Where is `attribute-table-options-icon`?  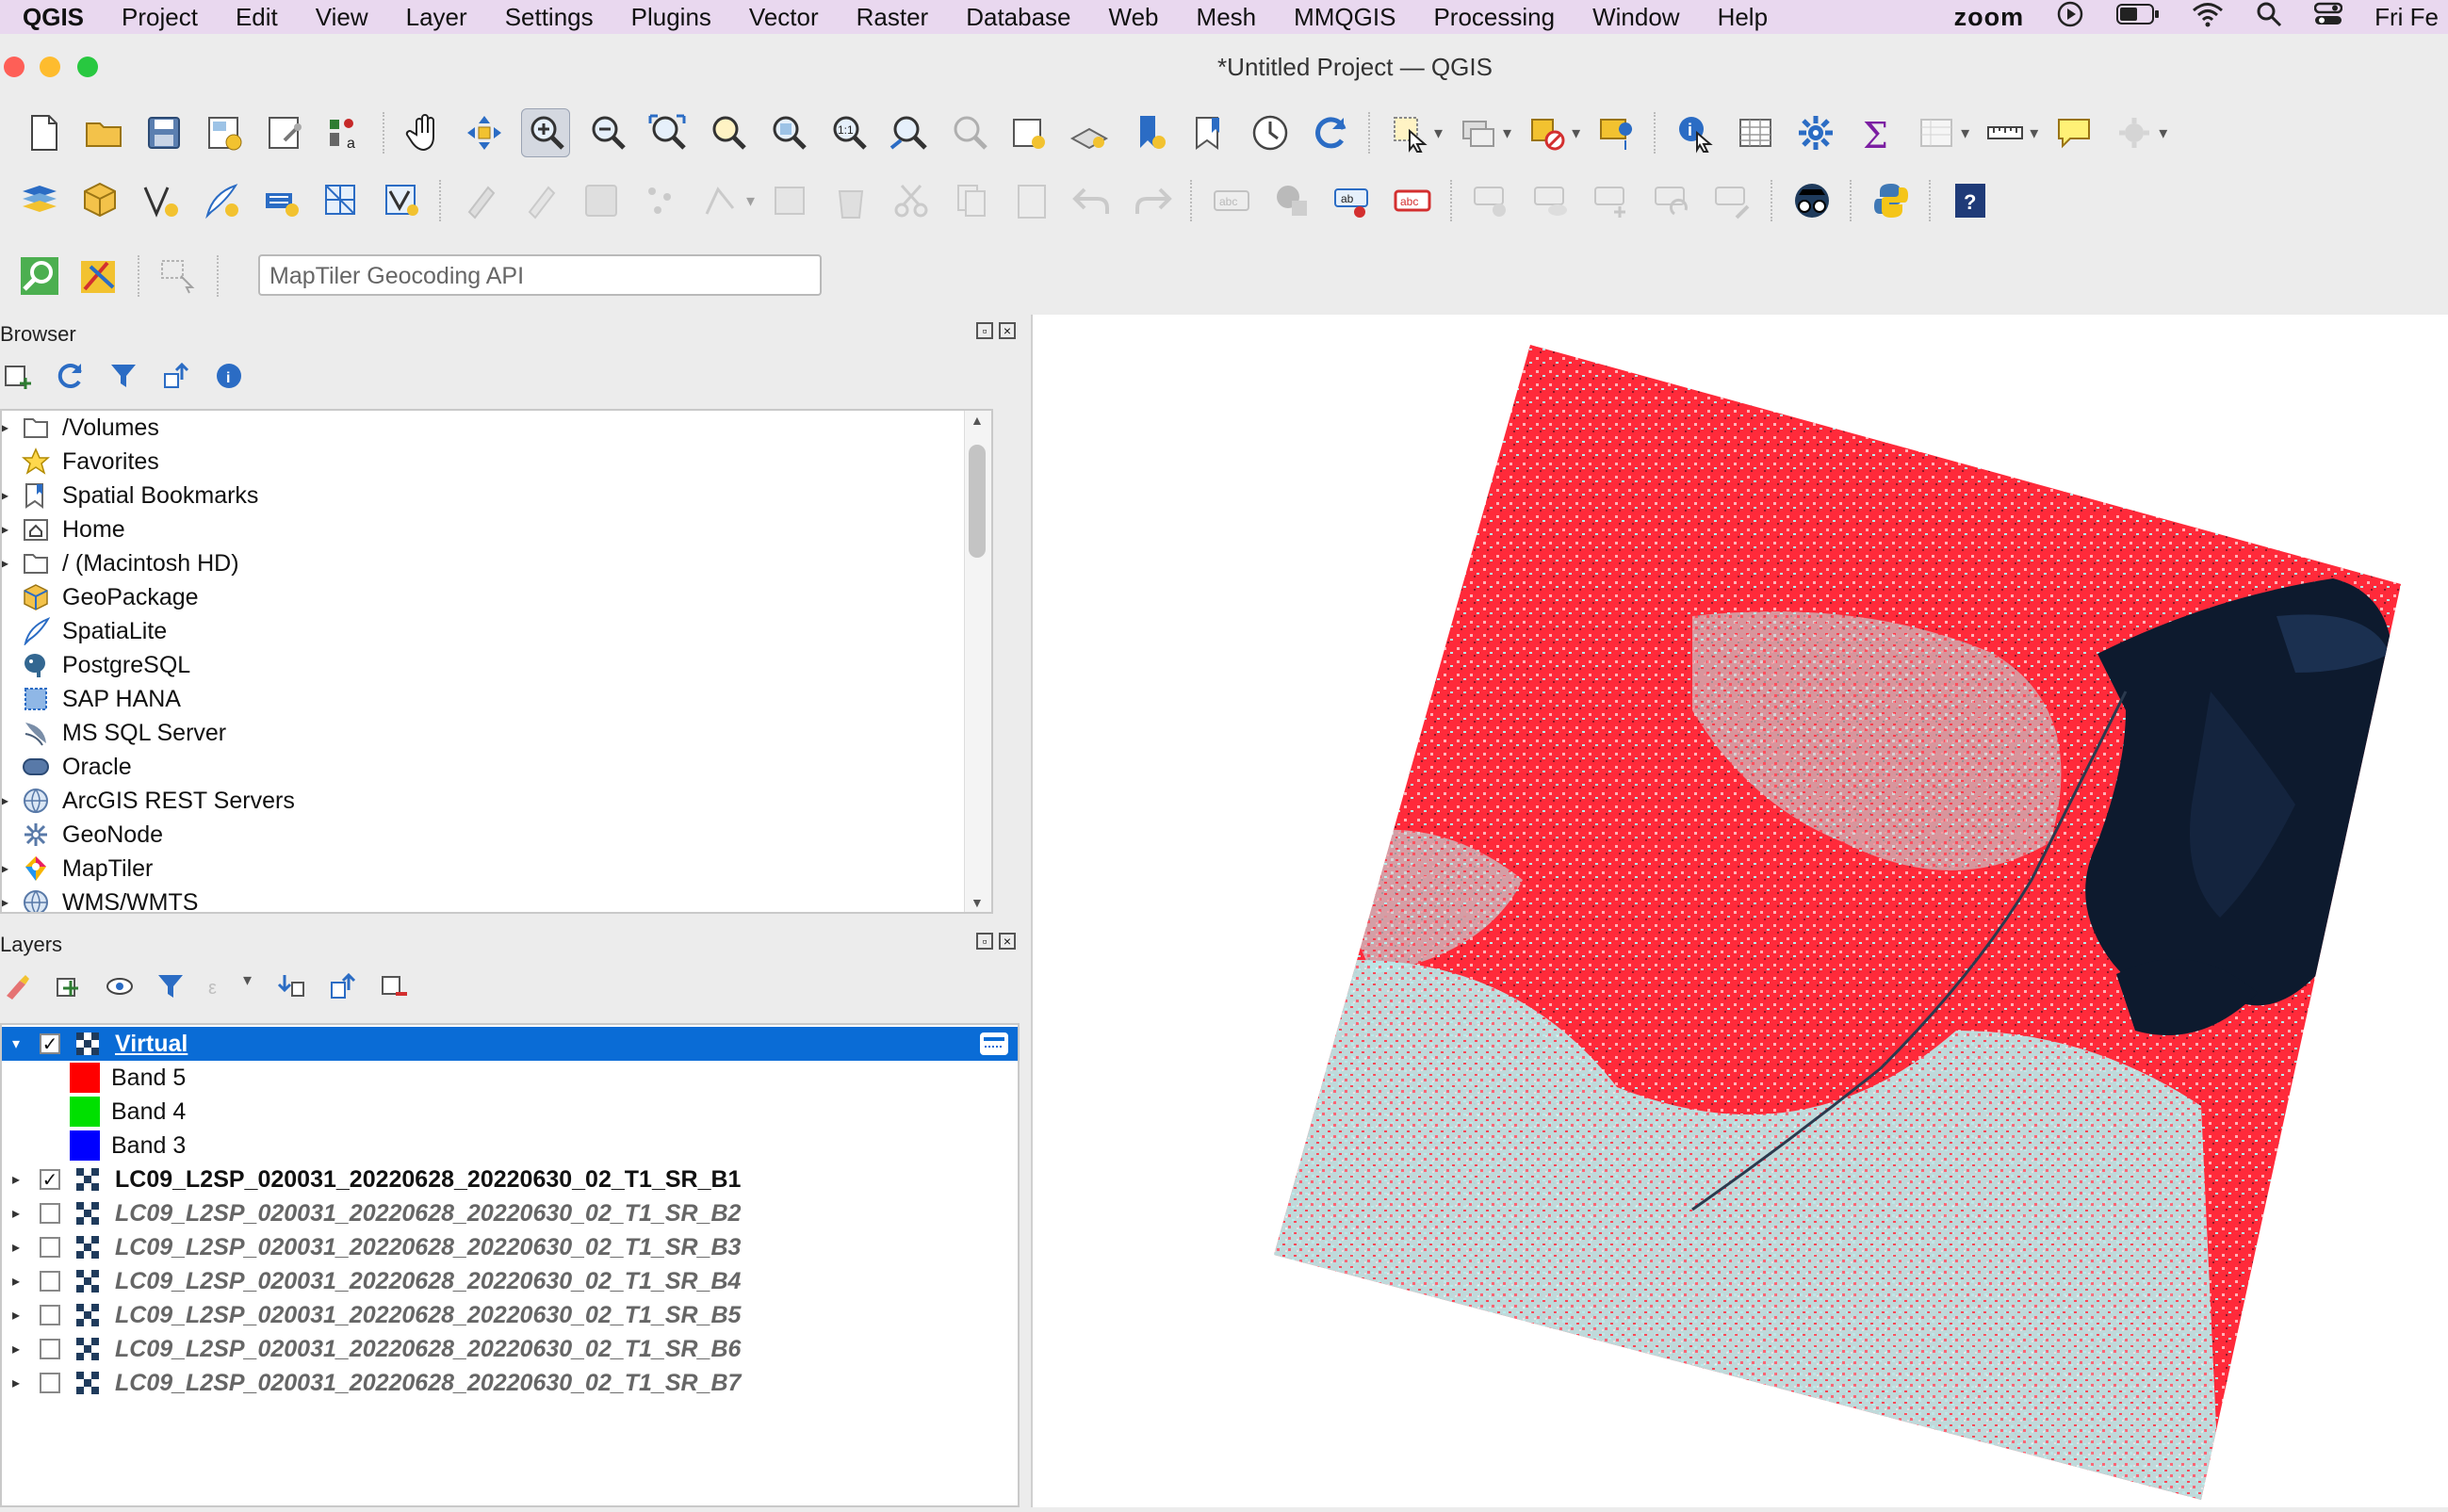 attribute-table-options-icon is located at coordinates (1936, 132).